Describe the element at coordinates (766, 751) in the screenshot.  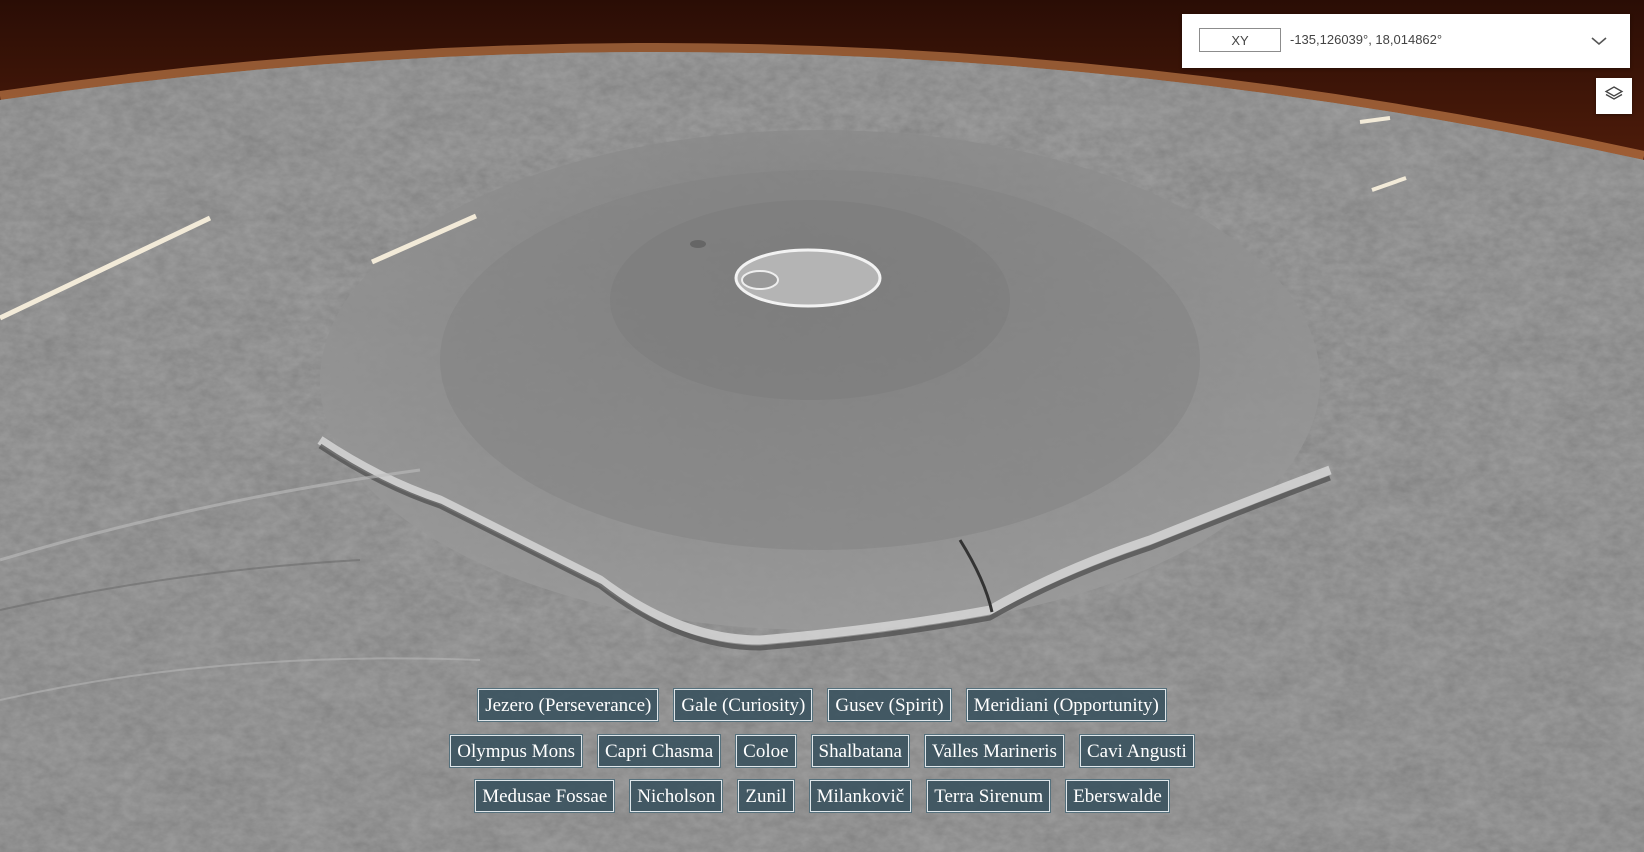
I see `location-button-coloe: Coloe` at that location.